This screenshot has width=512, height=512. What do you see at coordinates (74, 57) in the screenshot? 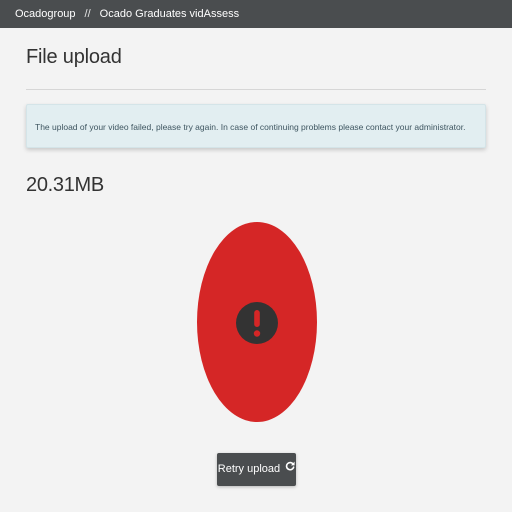
I see `page-title: File upload` at bounding box center [74, 57].